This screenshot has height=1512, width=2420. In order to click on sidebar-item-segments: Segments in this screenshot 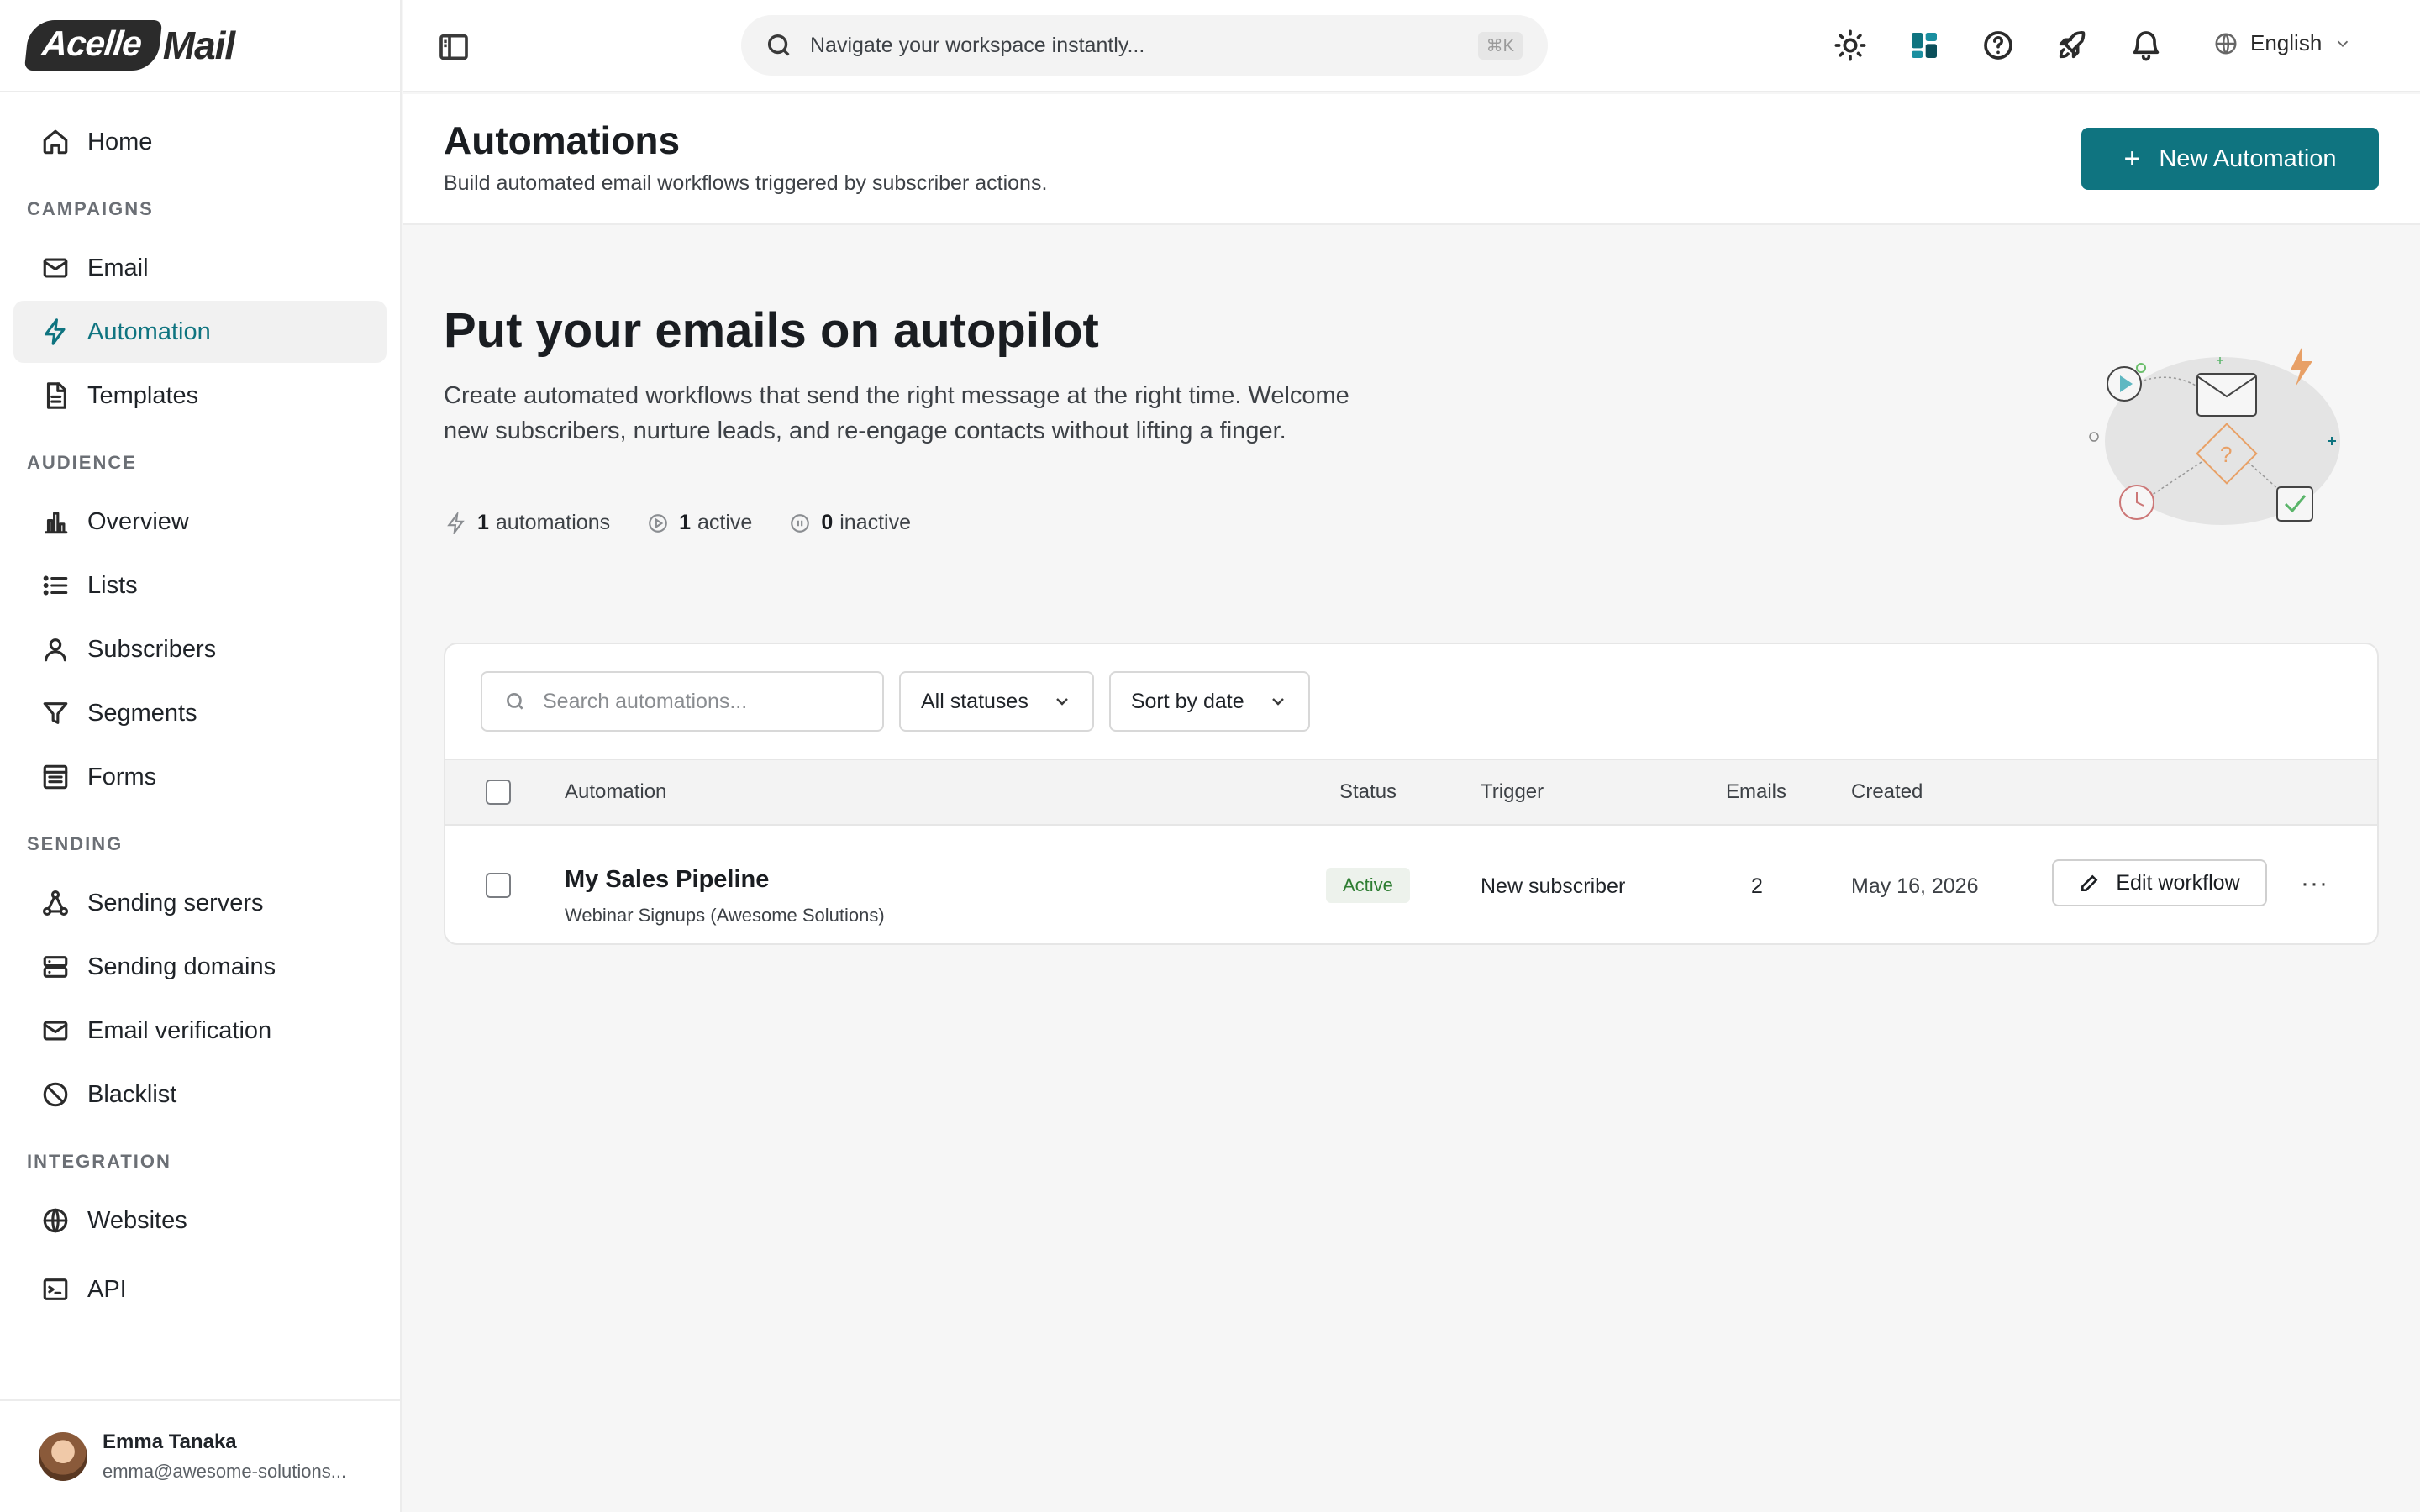, I will do `click(200, 713)`.